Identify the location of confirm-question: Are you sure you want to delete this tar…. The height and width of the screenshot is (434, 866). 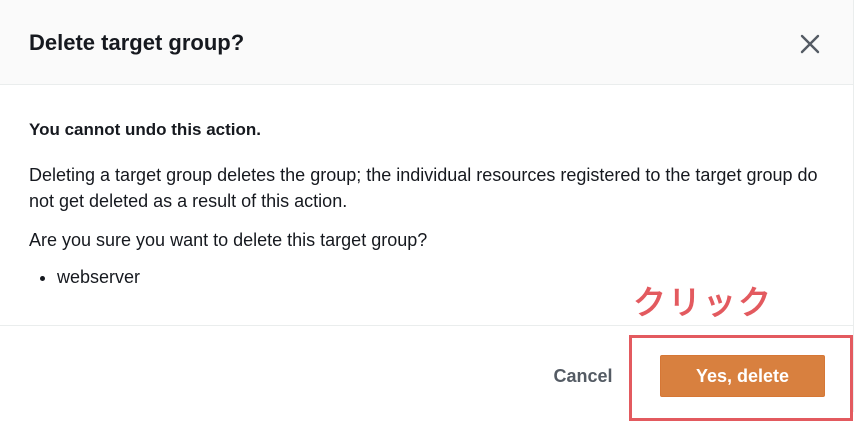
(228, 240).